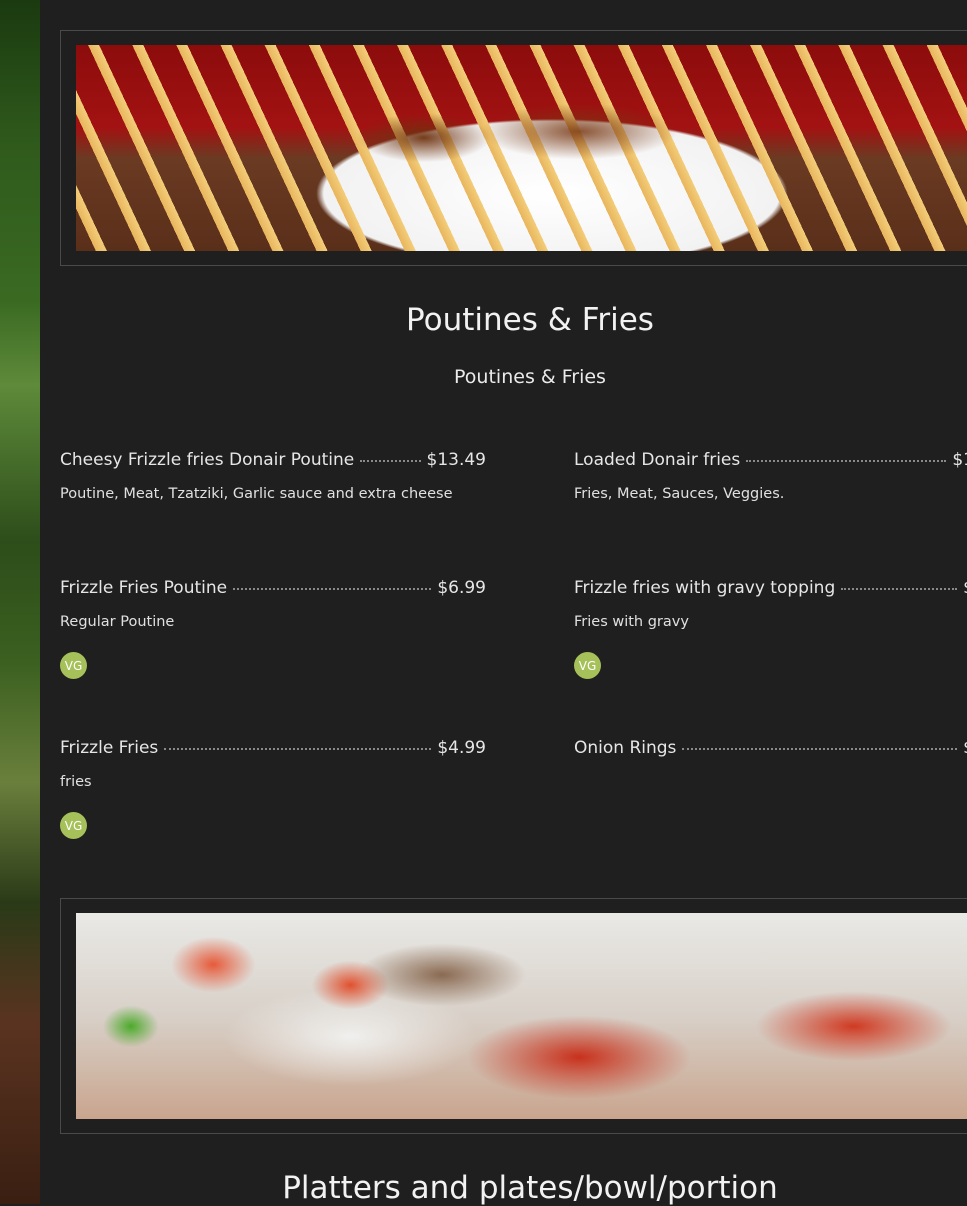  I want to click on section-subtitle: Poutines & Fries, so click(530, 377).